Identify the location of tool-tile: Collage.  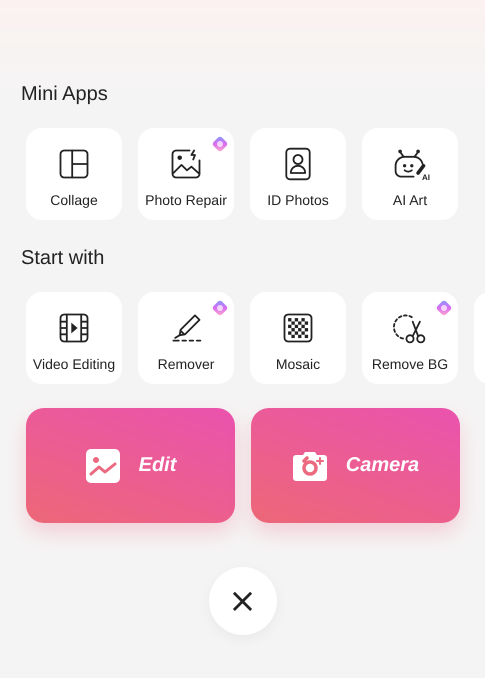
(74, 174).